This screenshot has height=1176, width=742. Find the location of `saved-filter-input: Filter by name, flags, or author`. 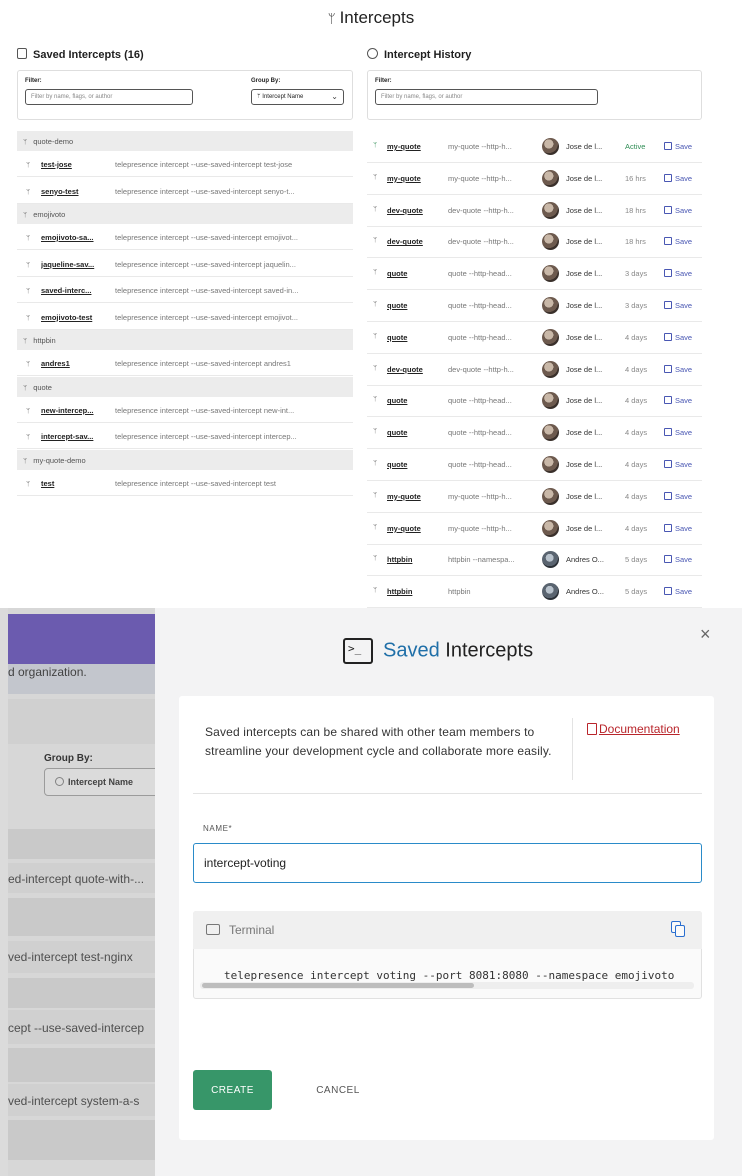

saved-filter-input: Filter by name, flags, or author is located at coordinates (109, 97).